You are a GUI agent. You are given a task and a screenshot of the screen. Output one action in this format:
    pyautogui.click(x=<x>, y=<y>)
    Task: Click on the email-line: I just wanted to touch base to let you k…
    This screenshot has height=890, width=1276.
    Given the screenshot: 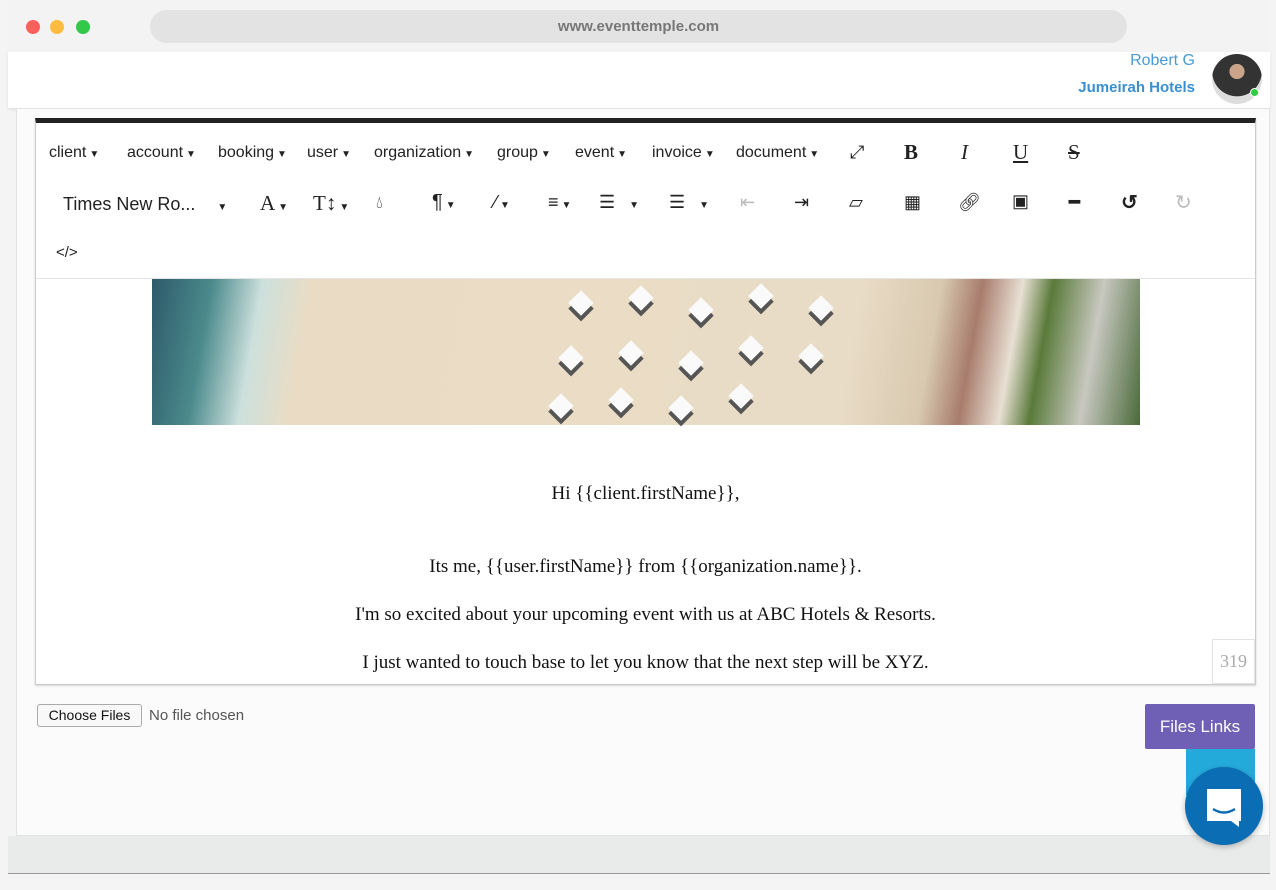 What is the action you would take?
    pyautogui.click(x=645, y=663)
    